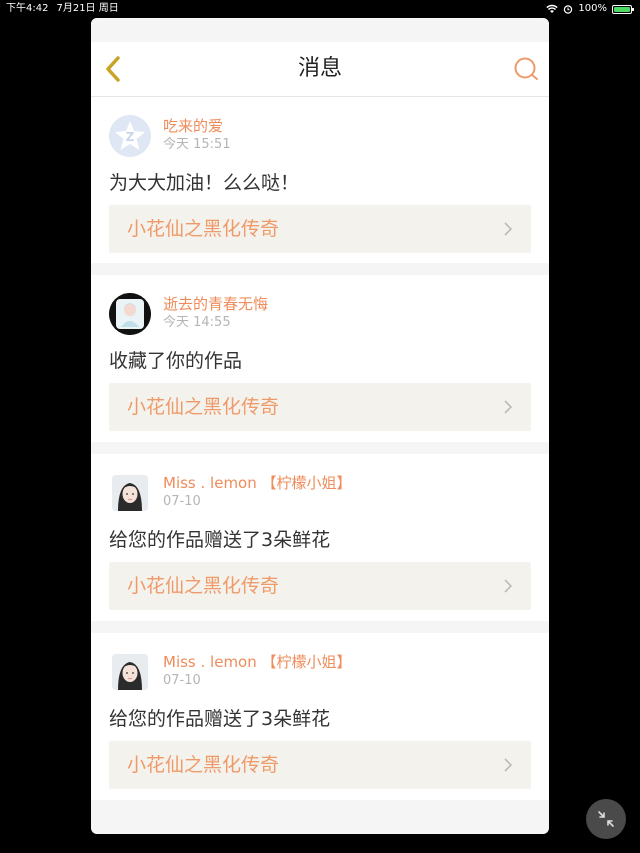 This screenshot has width=640, height=853. I want to click on status-left: 下午4:42 7月21日 周日, so click(62, 9).